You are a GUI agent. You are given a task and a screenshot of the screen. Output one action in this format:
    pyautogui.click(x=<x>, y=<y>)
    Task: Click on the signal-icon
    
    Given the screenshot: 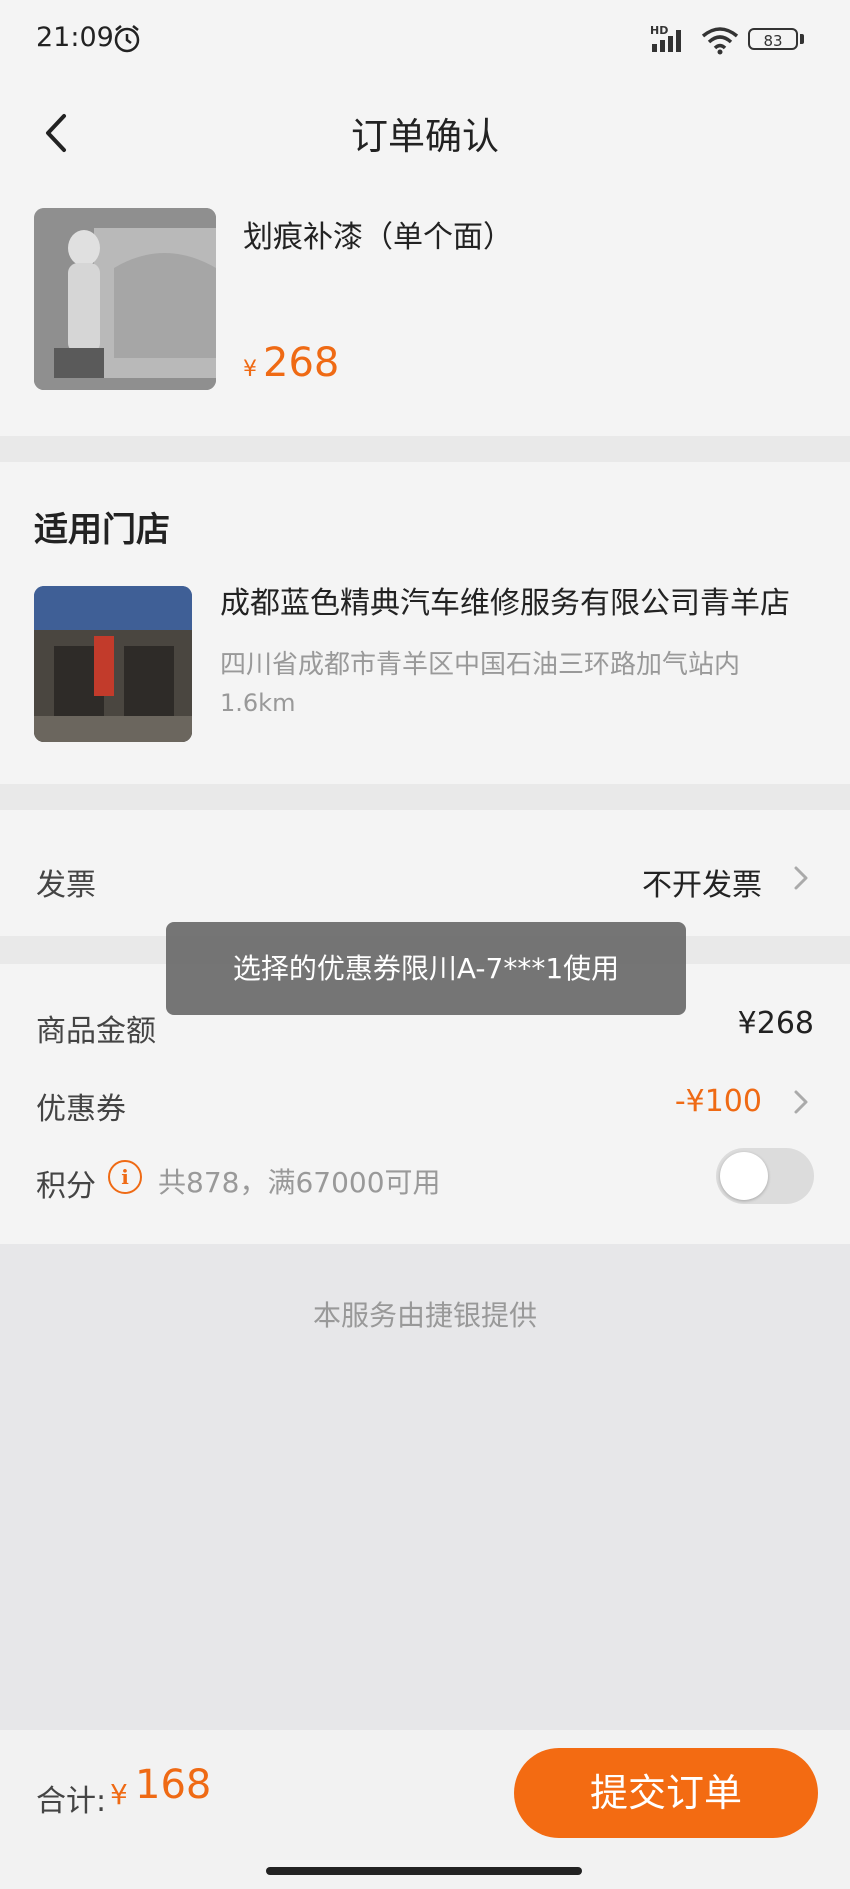 What is the action you would take?
    pyautogui.click(x=666, y=41)
    